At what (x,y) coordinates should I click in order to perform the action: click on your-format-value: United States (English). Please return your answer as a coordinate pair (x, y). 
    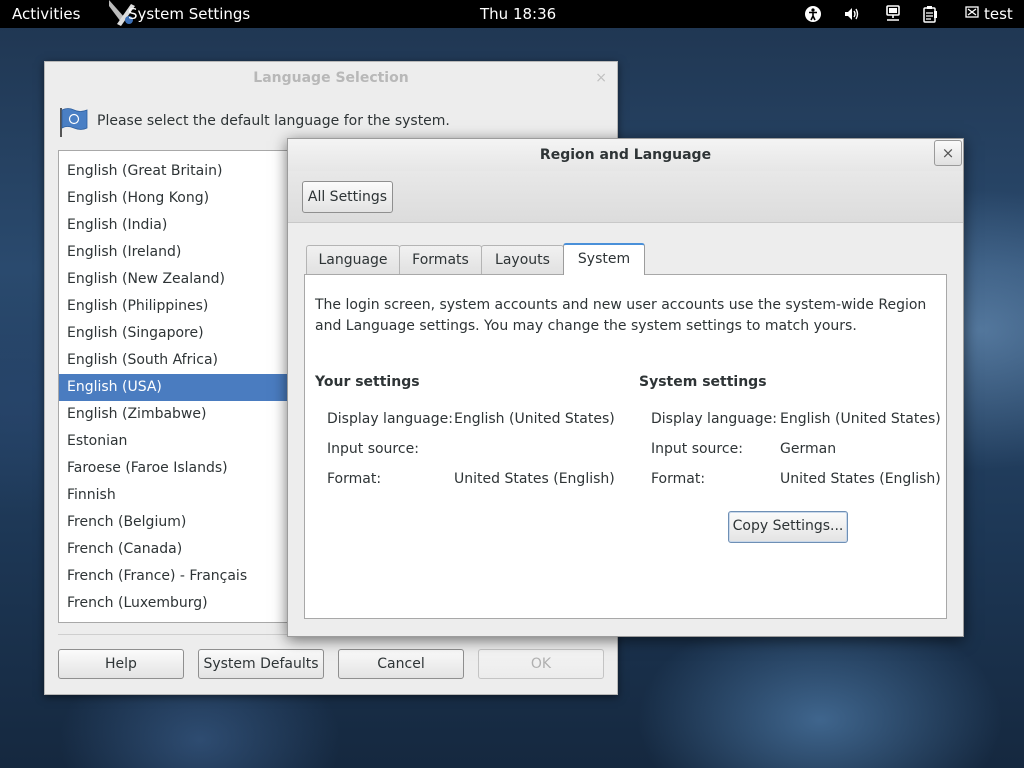
    Looking at the image, I should click on (534, 479).